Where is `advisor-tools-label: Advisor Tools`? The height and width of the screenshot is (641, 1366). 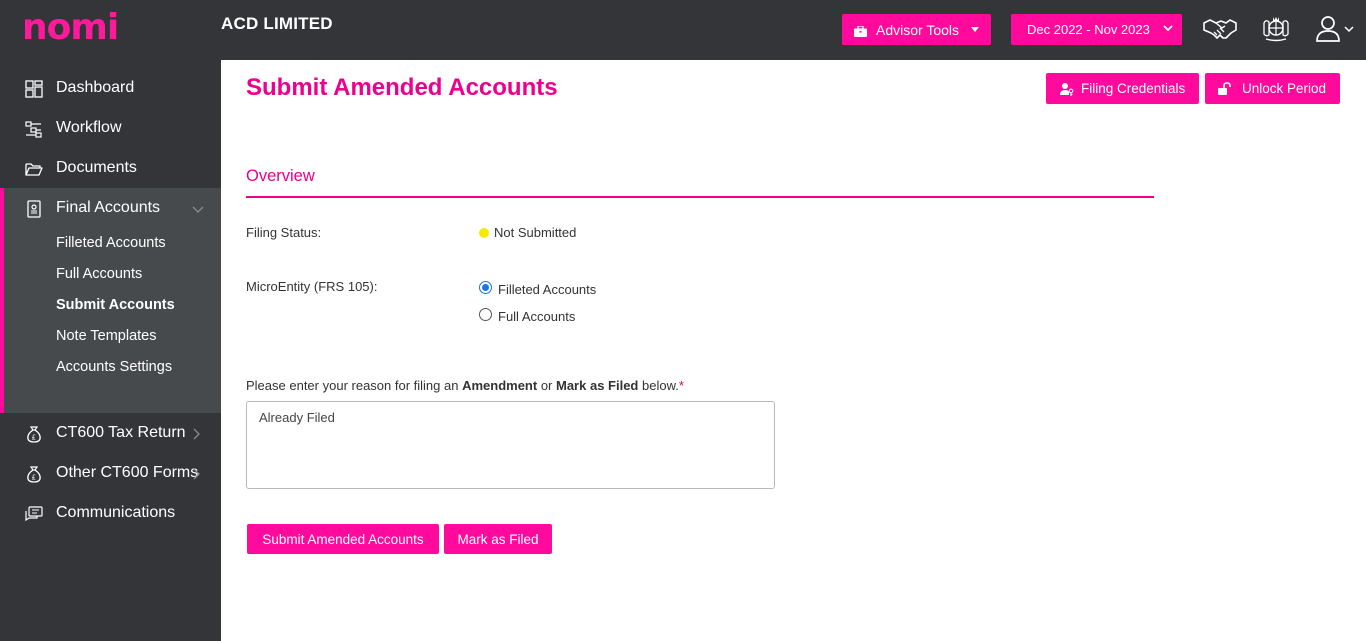 advisor-tools-label: Advisor Tools is located at coordinates (918, 29).